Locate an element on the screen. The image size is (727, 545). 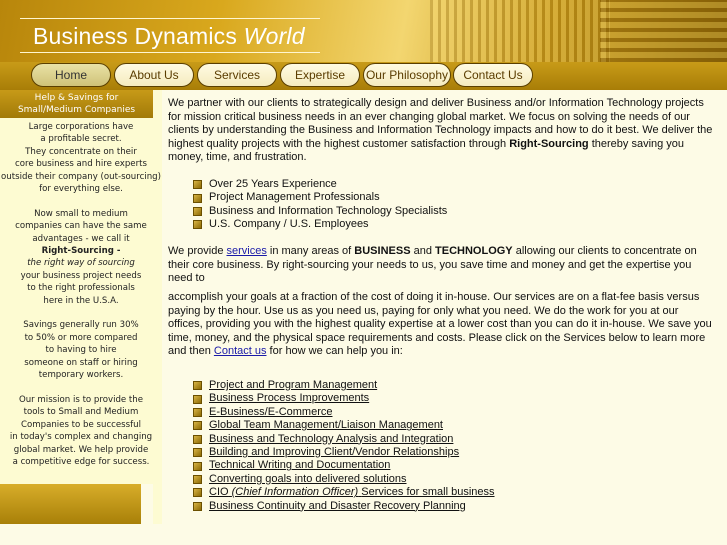
nav-services-button: Services is located at coordinates (237, 75).